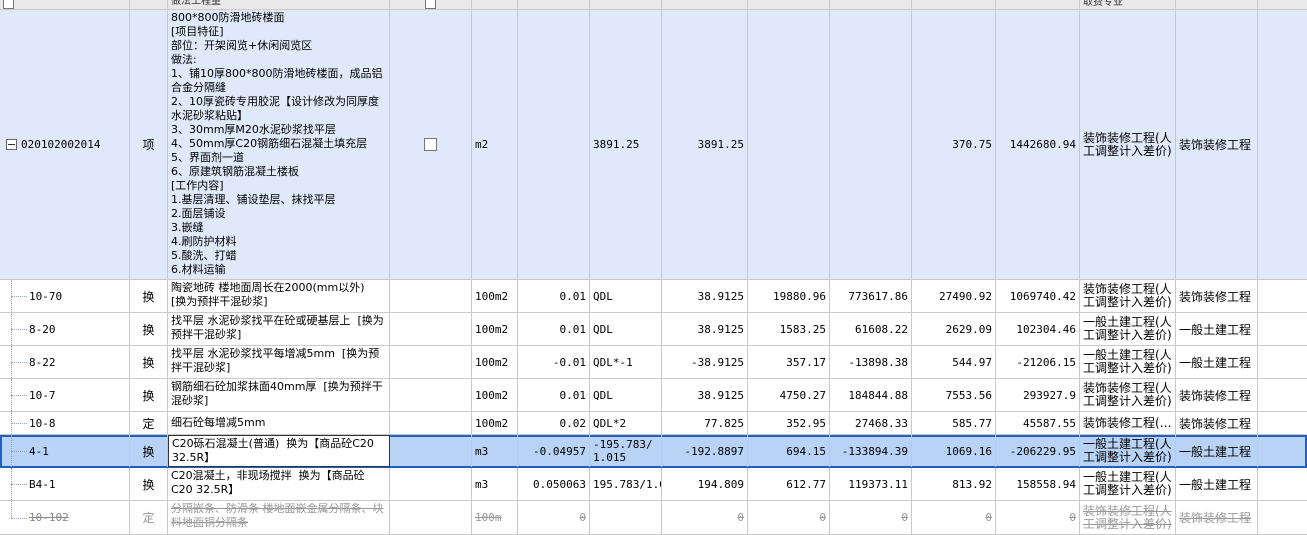 The image size is (1307, 535). Describe the element at coordinates (705, 4) in the screenshot. I see `header-qty` at that location.